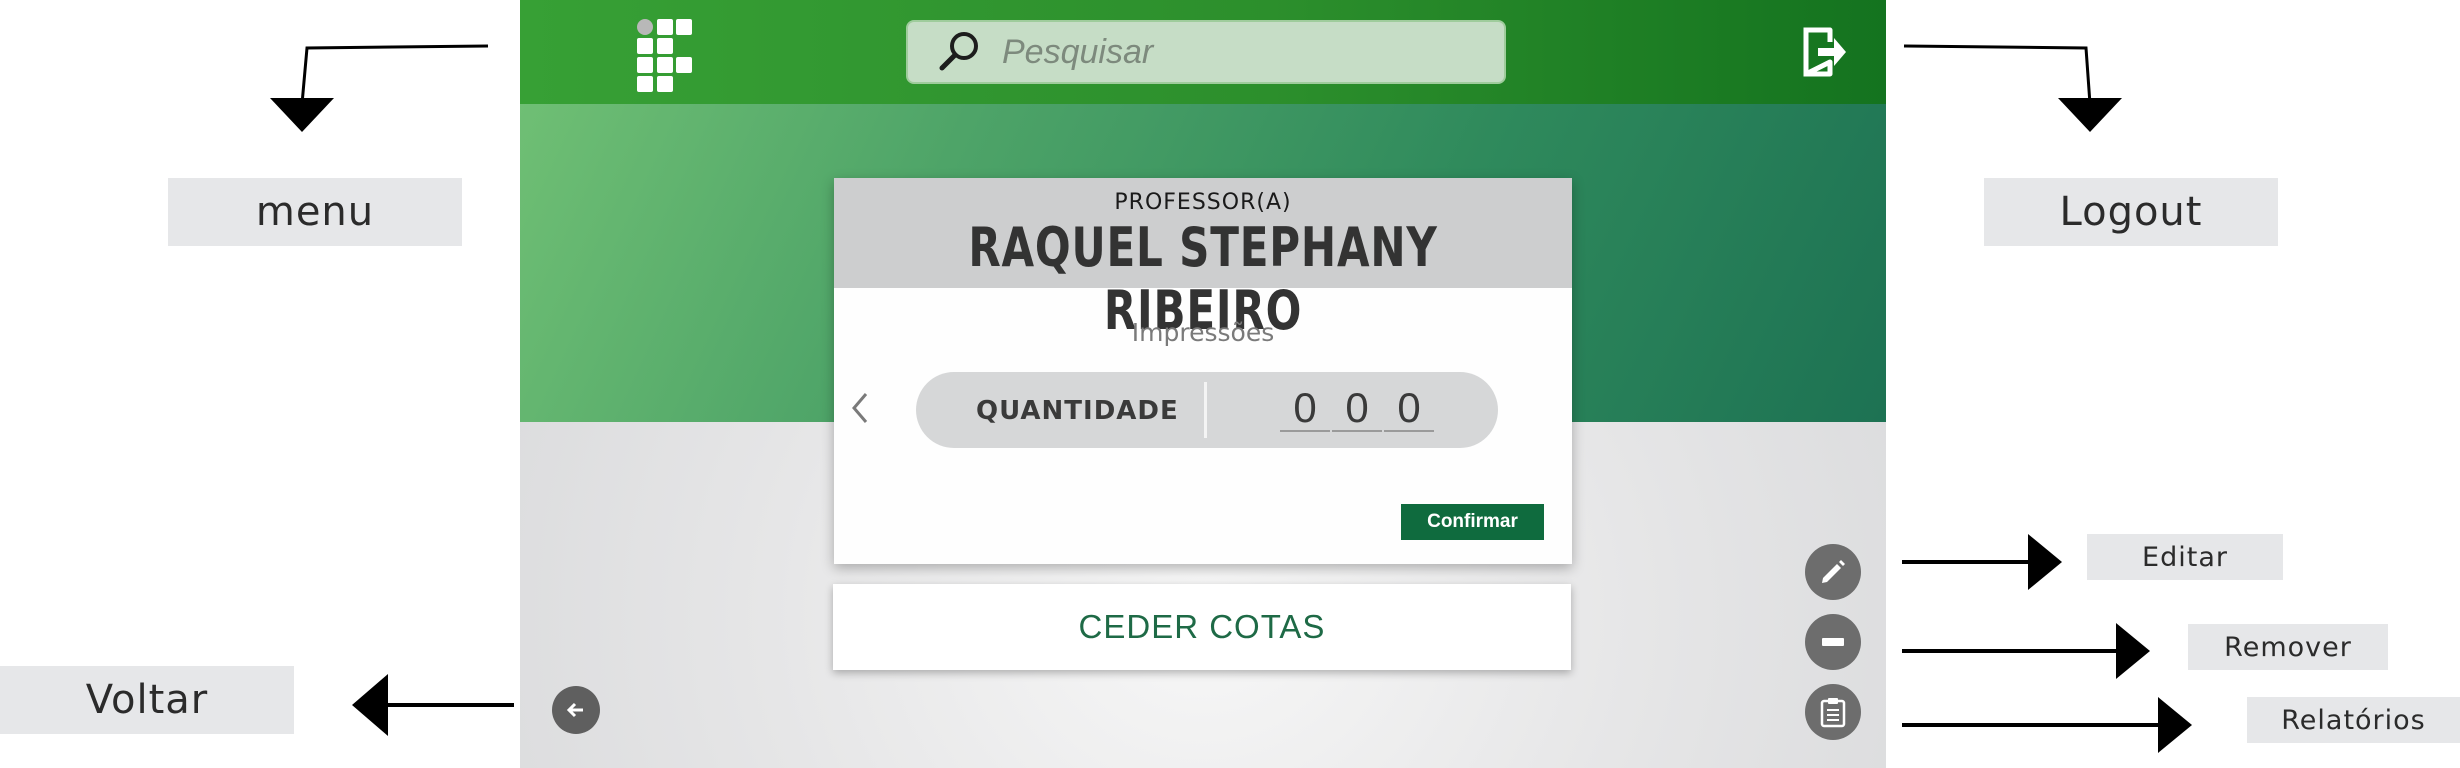  What do you see at coordinates (2045, 562) in the screenshot?
I see `editar-arrow-head` at bounding box center [2045, 562].